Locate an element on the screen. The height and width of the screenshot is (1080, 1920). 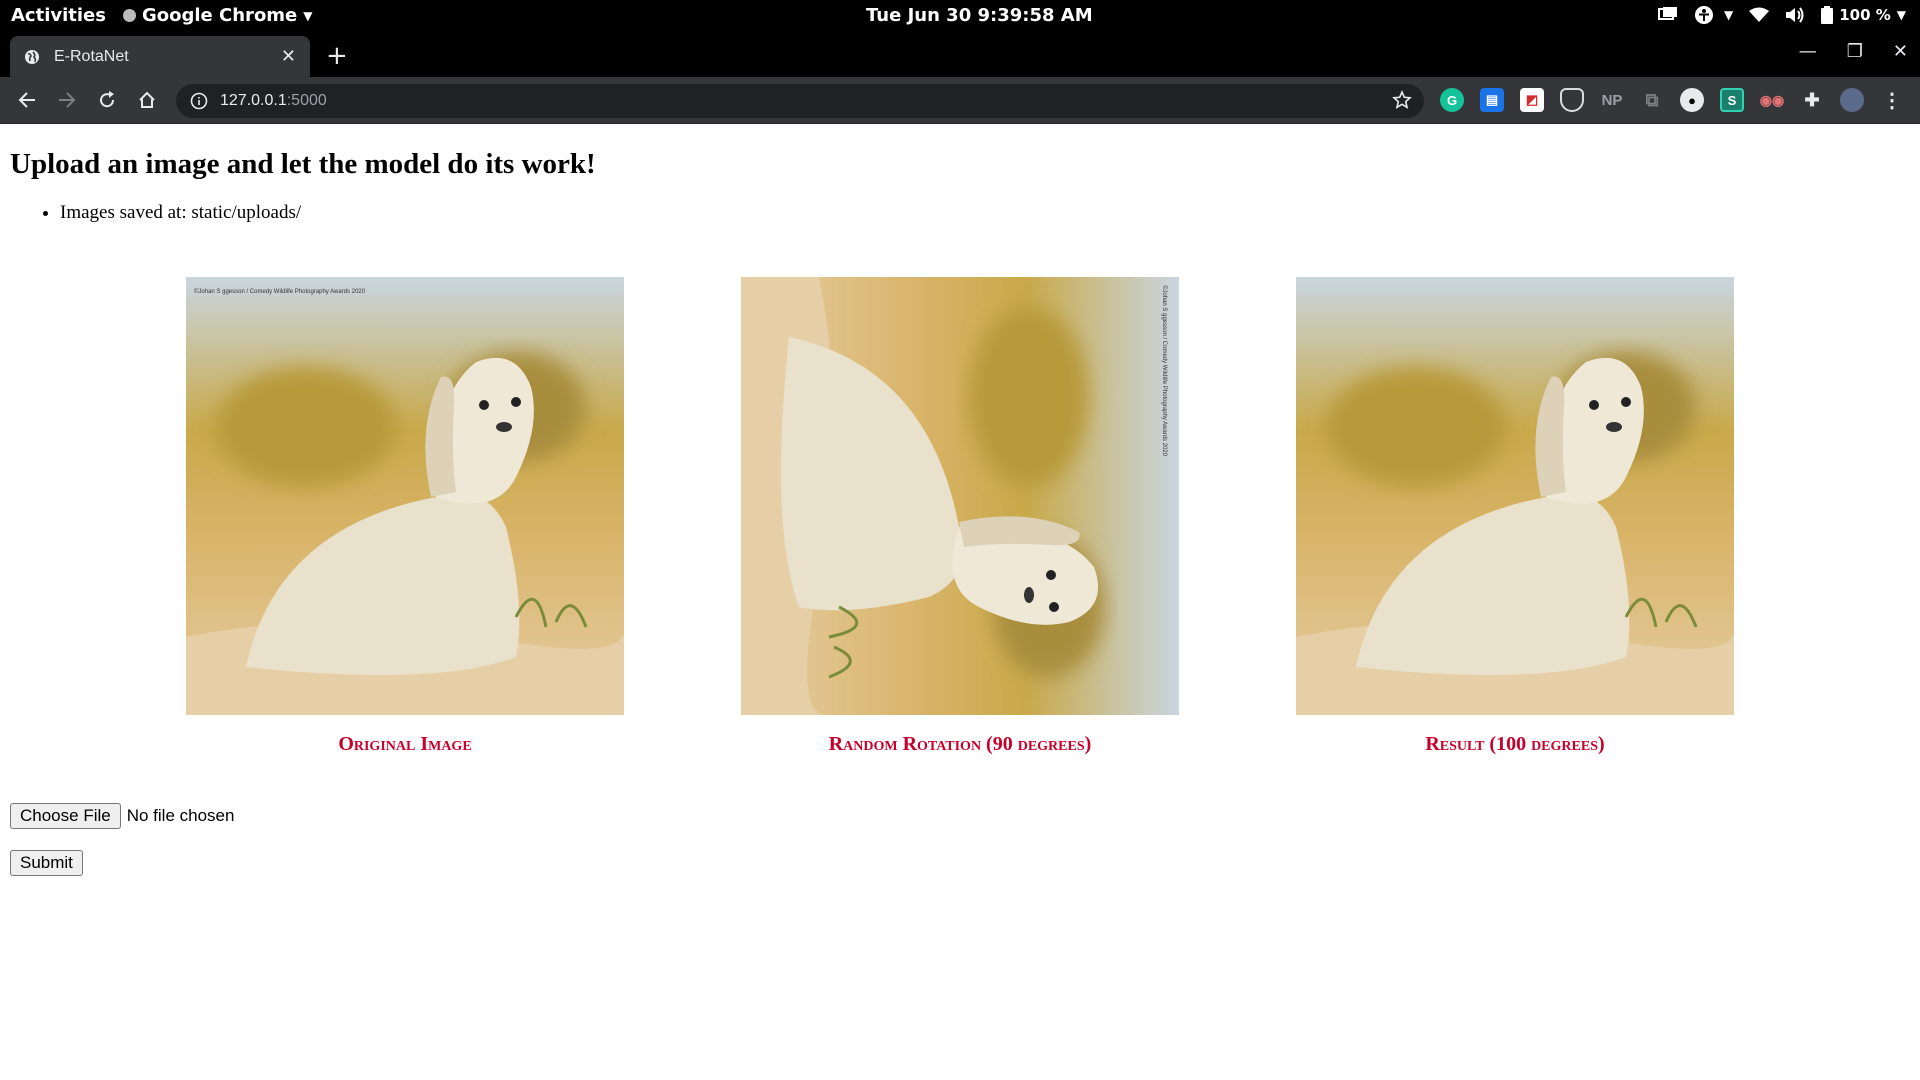
battery-percentage: 100 % is located at coordinates (1865, 15).